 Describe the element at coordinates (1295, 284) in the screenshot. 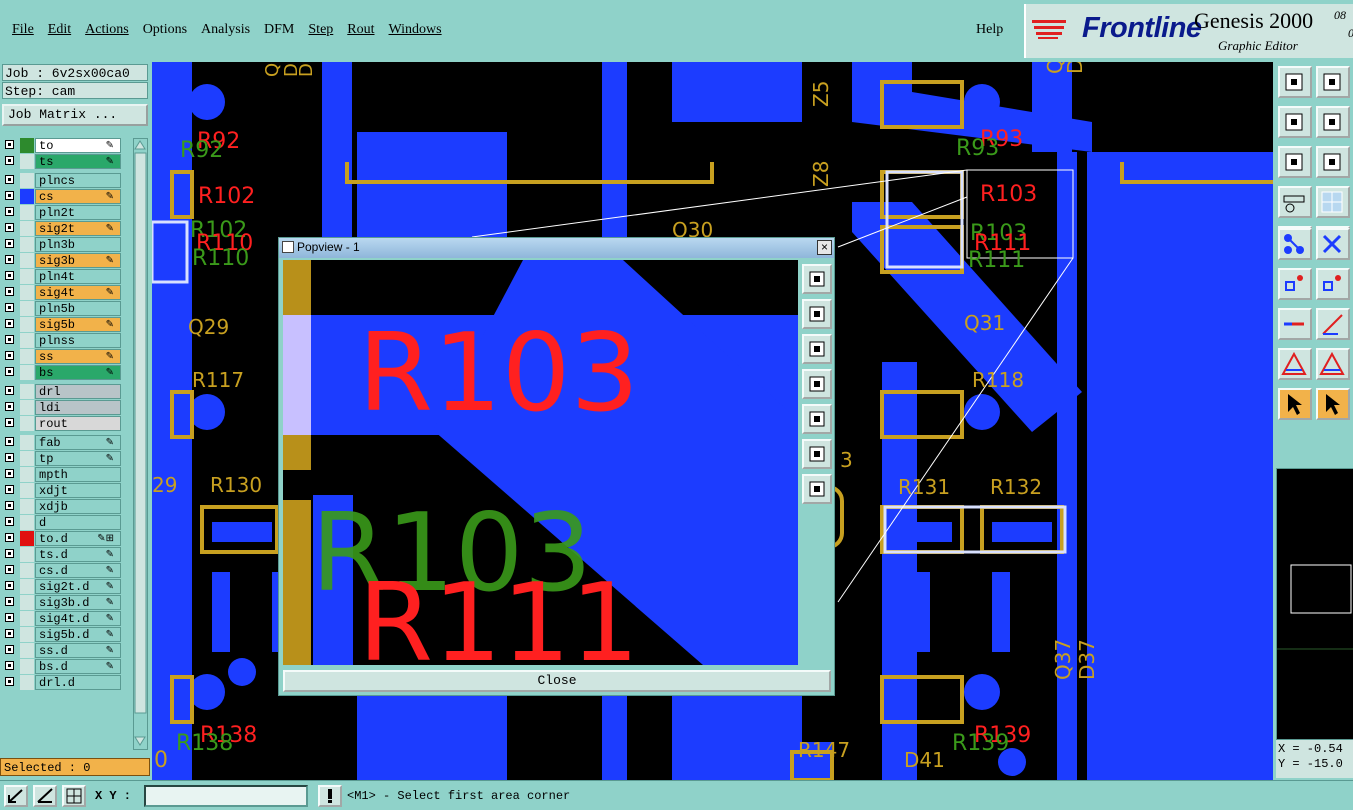

I see `snap-button` at that location.